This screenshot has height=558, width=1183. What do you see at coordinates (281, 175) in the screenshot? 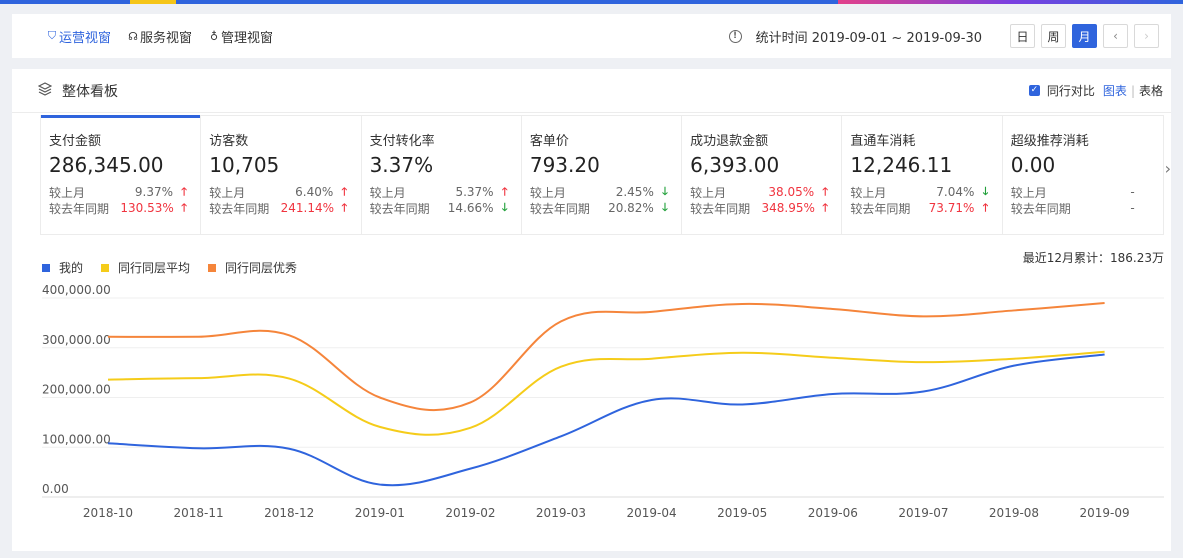
I see `metric-card: 访客数 10,705 较上月 6.40% 🡑 较去年同期 241.14% 🡑` at bounding box center [281, 175].